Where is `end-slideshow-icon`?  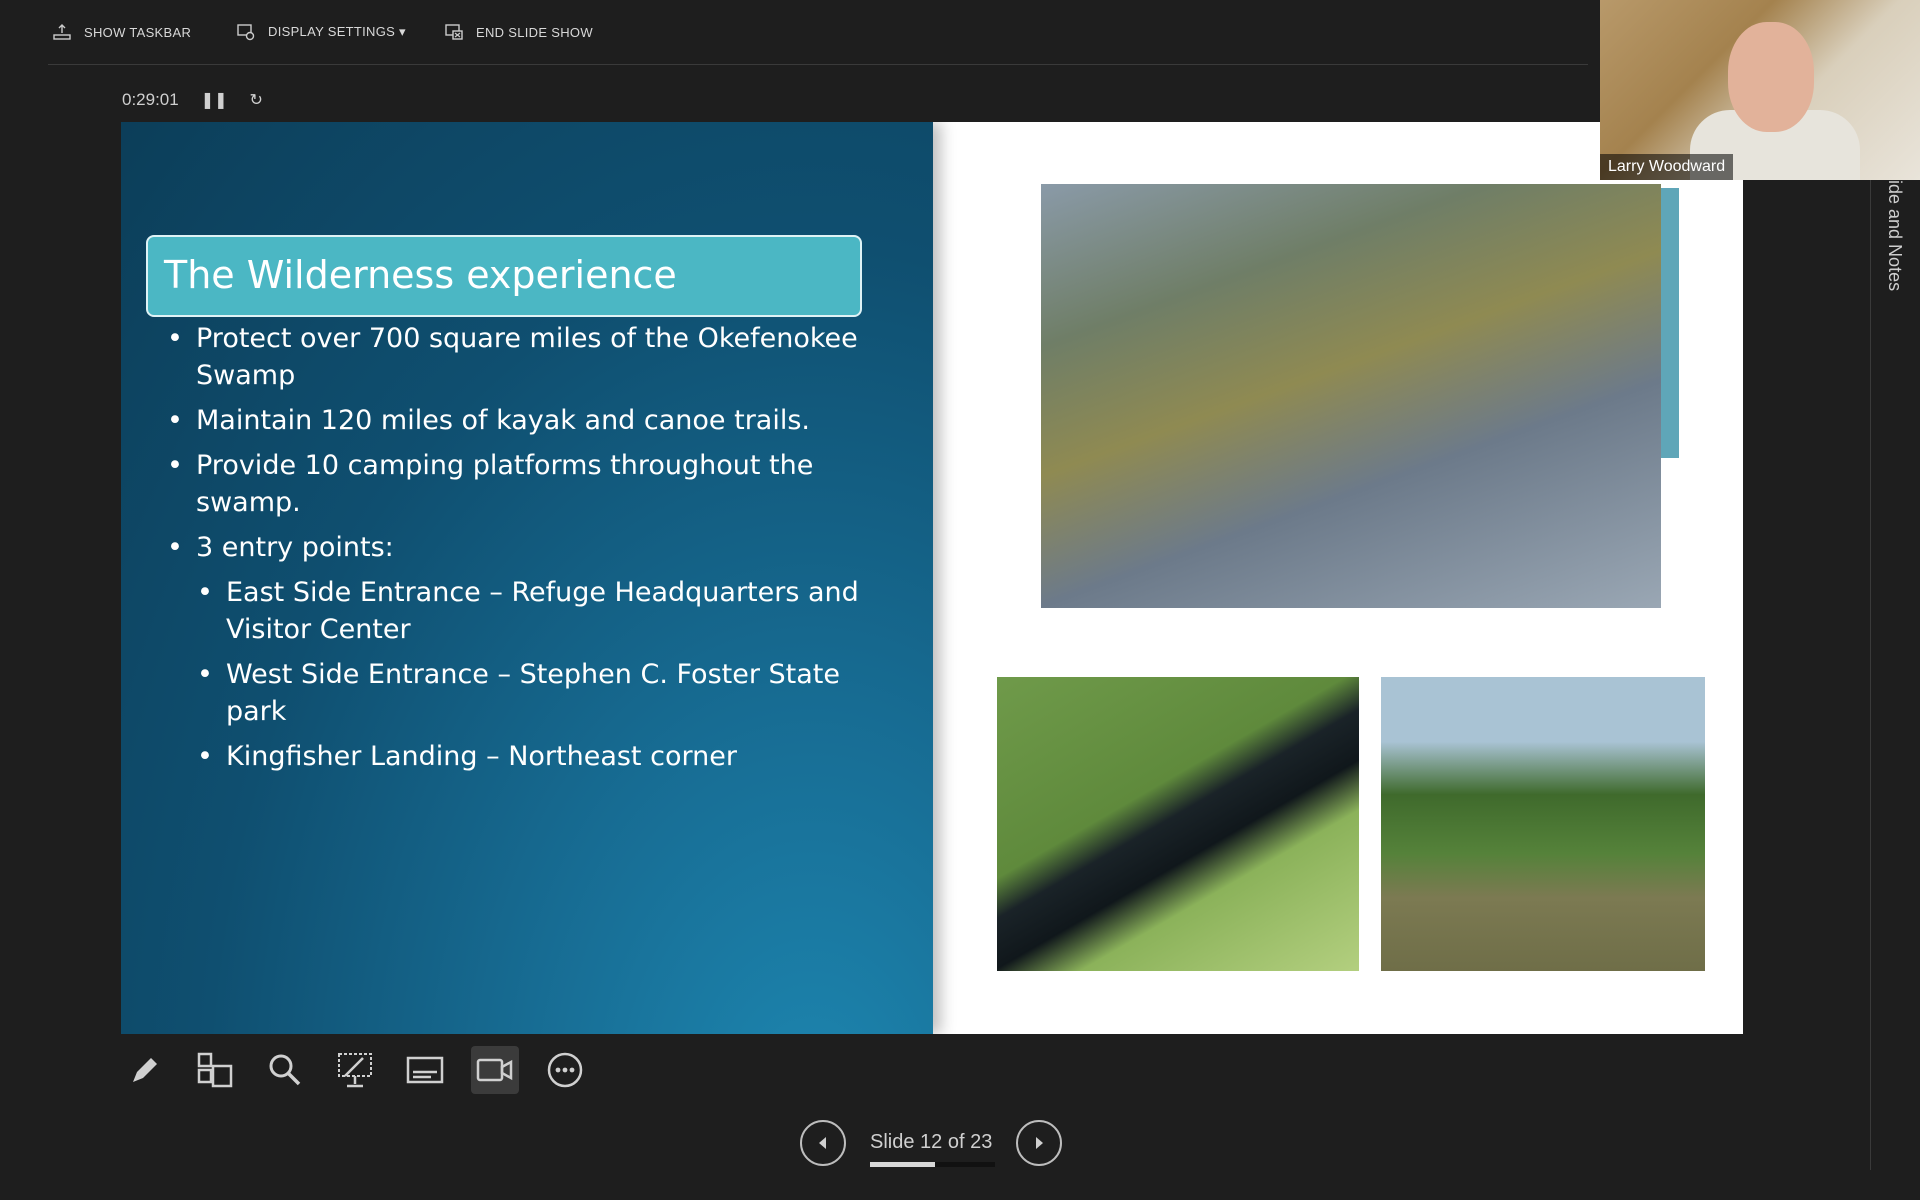
end-slideshow-icon is located at coordinates (454, 32).